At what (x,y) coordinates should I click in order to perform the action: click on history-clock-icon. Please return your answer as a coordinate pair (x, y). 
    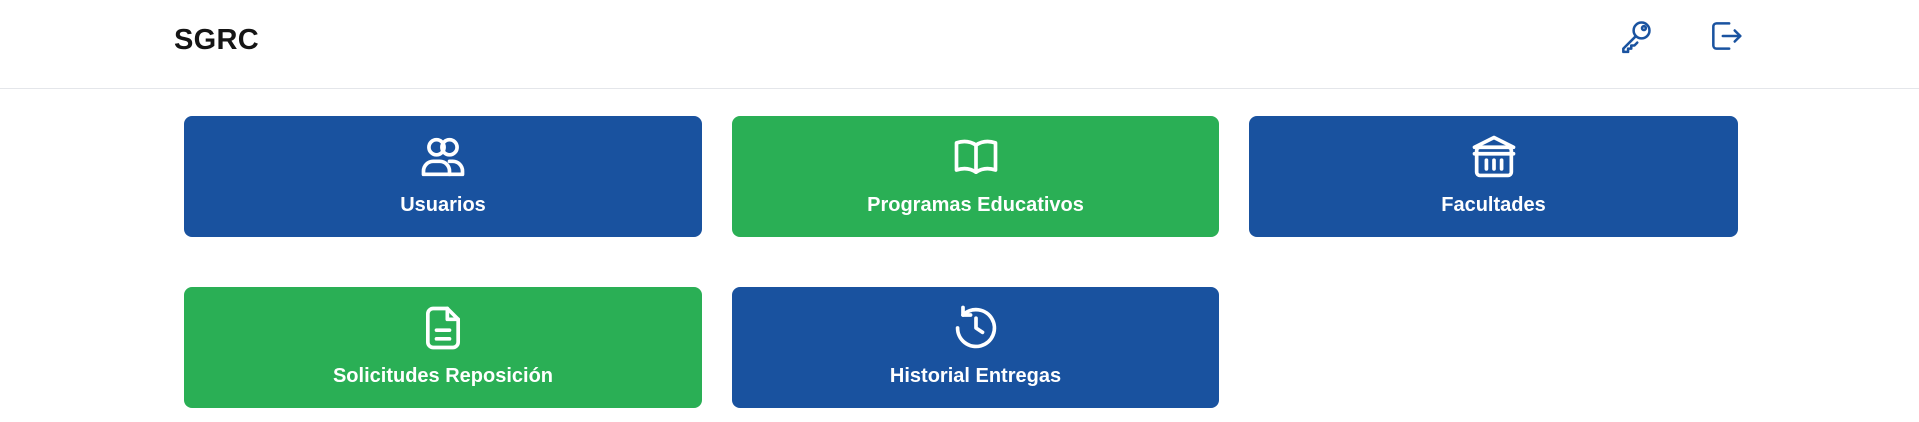
    Looking at the image, I should click on (976, 328).